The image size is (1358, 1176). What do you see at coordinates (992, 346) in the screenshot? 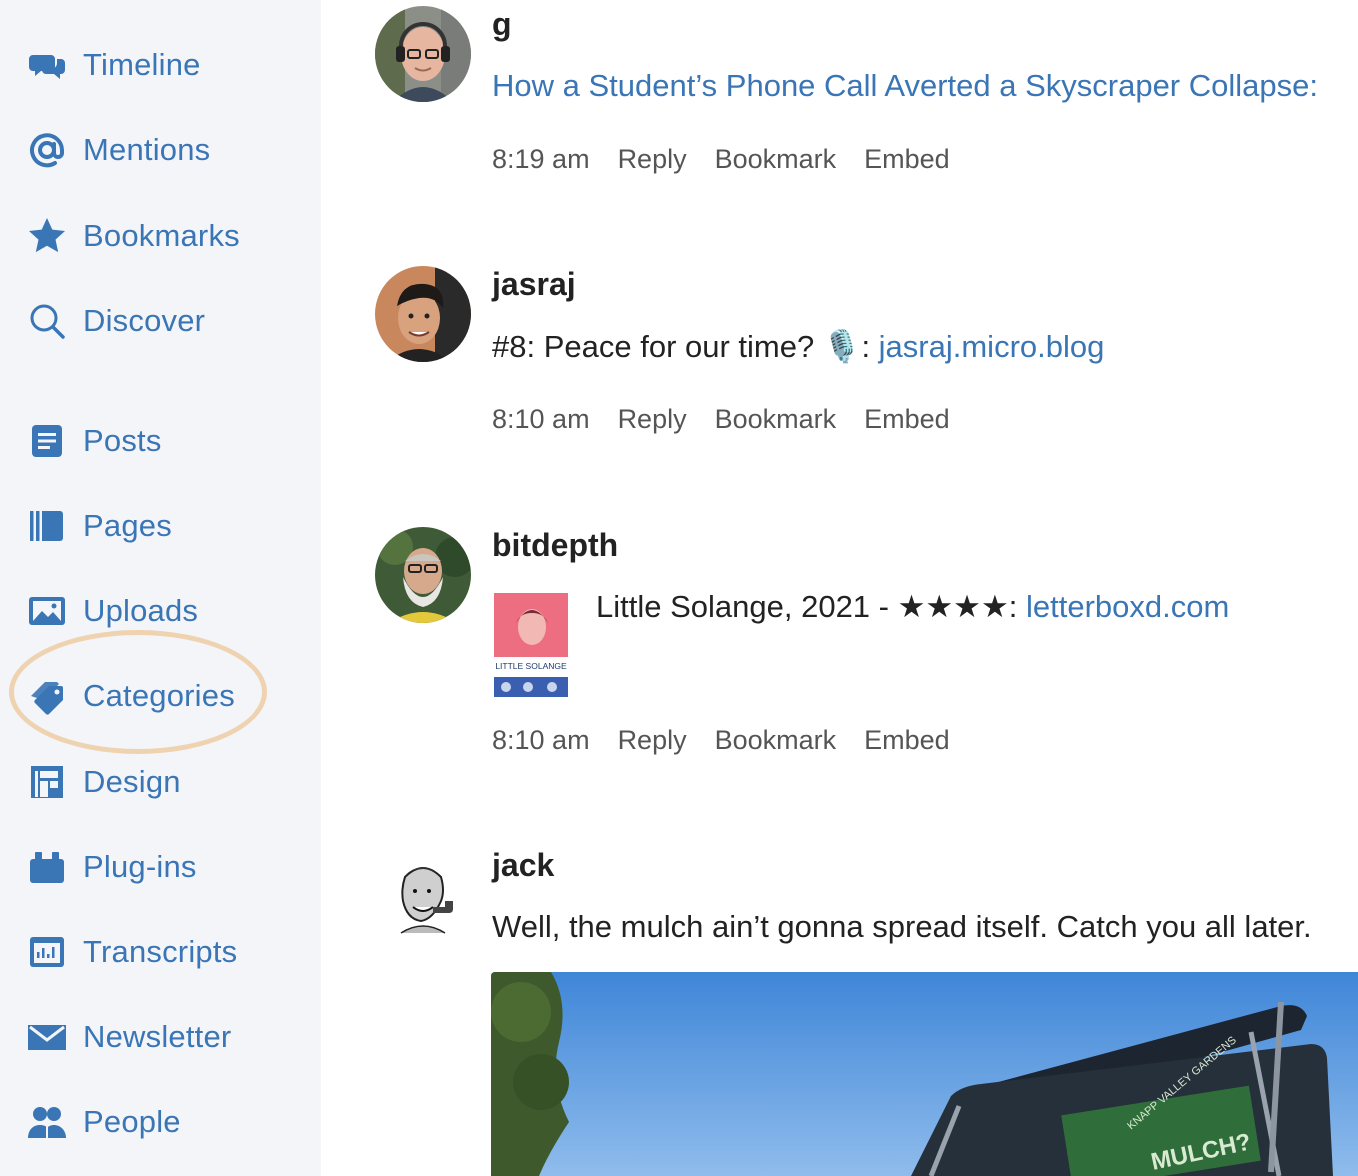
I see `post-link: jasraj.micro.blog` at bounding box center [992, 346].